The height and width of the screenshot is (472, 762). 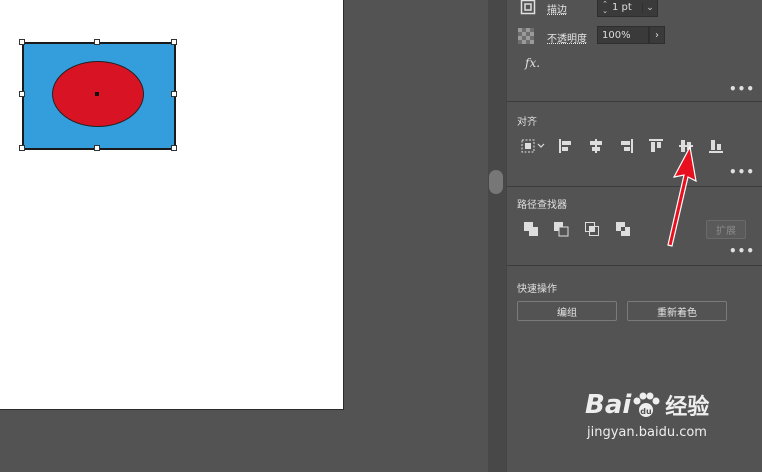 I want to click on resize-handle-bottom-right, so click(x=174, y=148).